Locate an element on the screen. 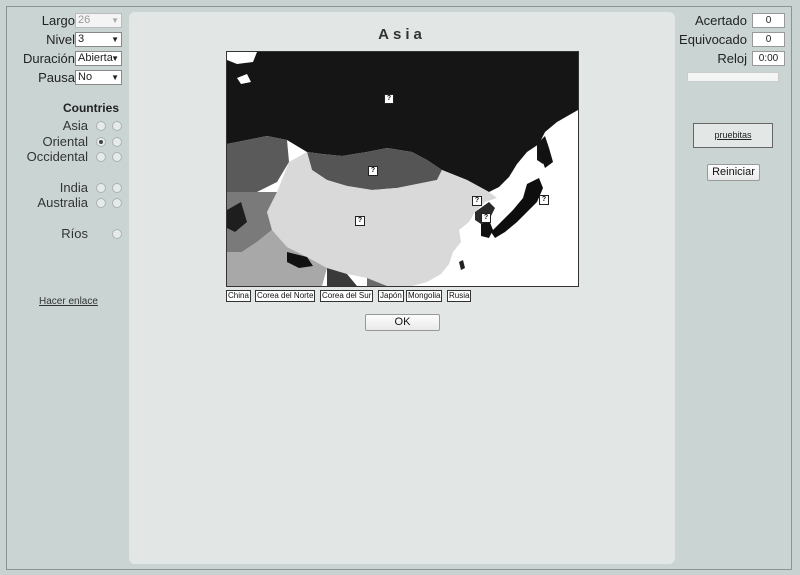 The width and height of the screenshot is (800, 575). clock-stat: Reloj 0:00 is located at coordinates (733, 59).